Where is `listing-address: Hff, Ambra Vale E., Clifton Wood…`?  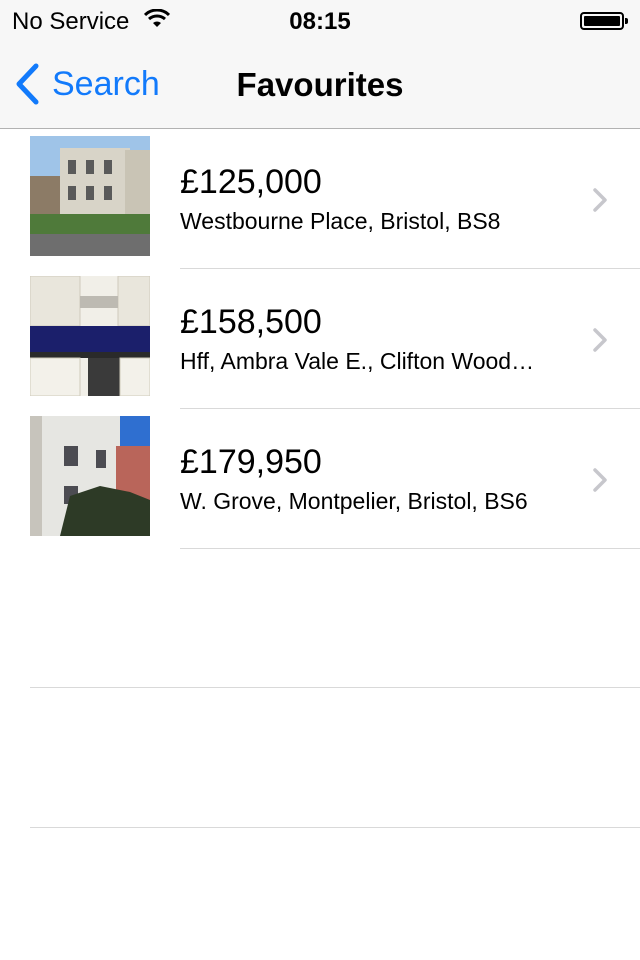
listing-address: Hff, Ambra Vale E., Clifton Wood… is located at coordinates (357, 361).